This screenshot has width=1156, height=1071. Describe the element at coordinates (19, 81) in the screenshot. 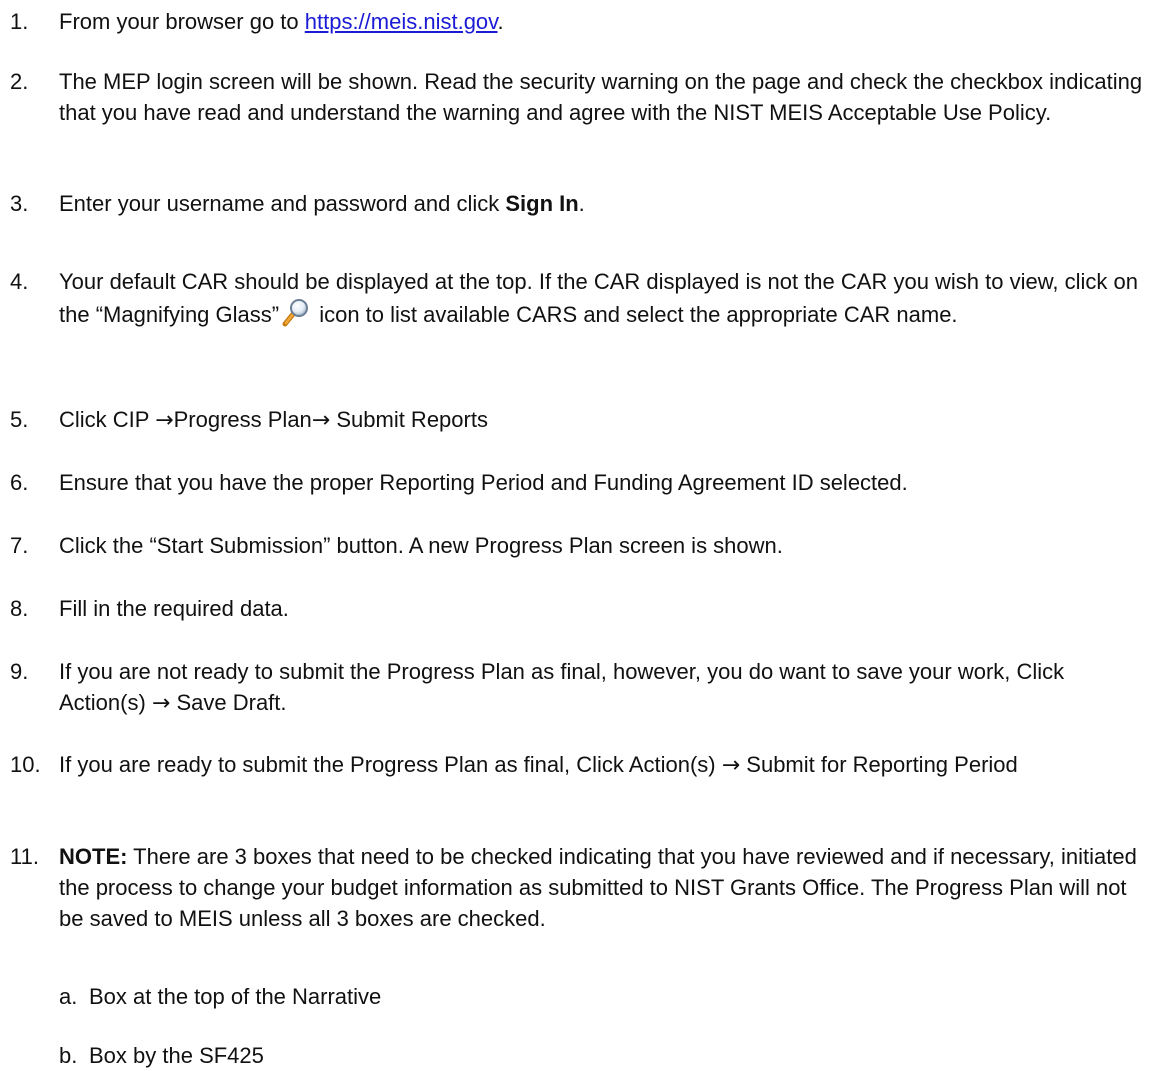

I see `step-number: 2.` at that location.